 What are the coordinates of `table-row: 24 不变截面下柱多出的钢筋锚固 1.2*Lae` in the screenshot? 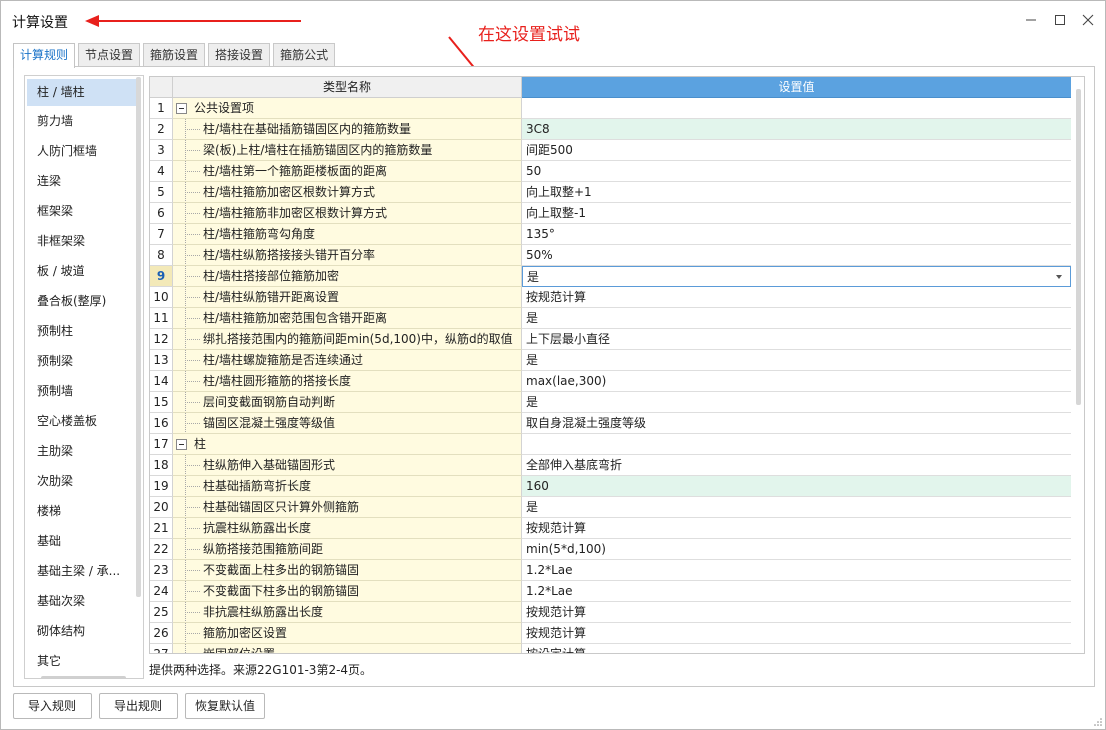 It's located at (611, 591).